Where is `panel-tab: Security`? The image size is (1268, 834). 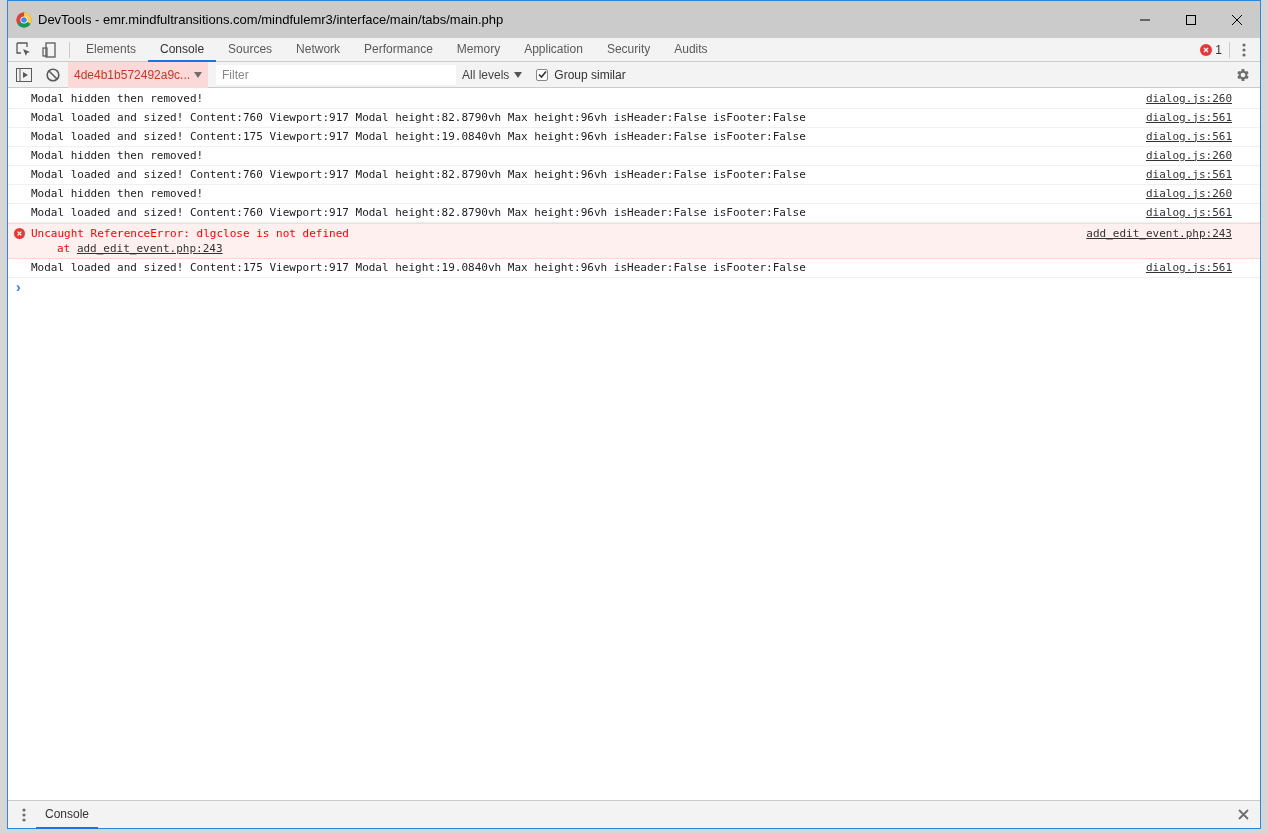
panel-tab: Security is located at coordinates (628, 49).